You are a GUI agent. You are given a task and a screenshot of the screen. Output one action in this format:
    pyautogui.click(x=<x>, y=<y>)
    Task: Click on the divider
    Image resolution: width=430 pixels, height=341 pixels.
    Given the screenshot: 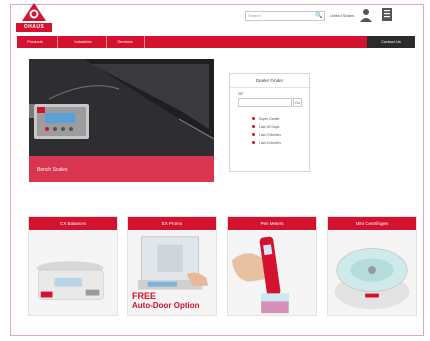 What is the action you would take?
    pyautogui.click(x=269, y=87)
    